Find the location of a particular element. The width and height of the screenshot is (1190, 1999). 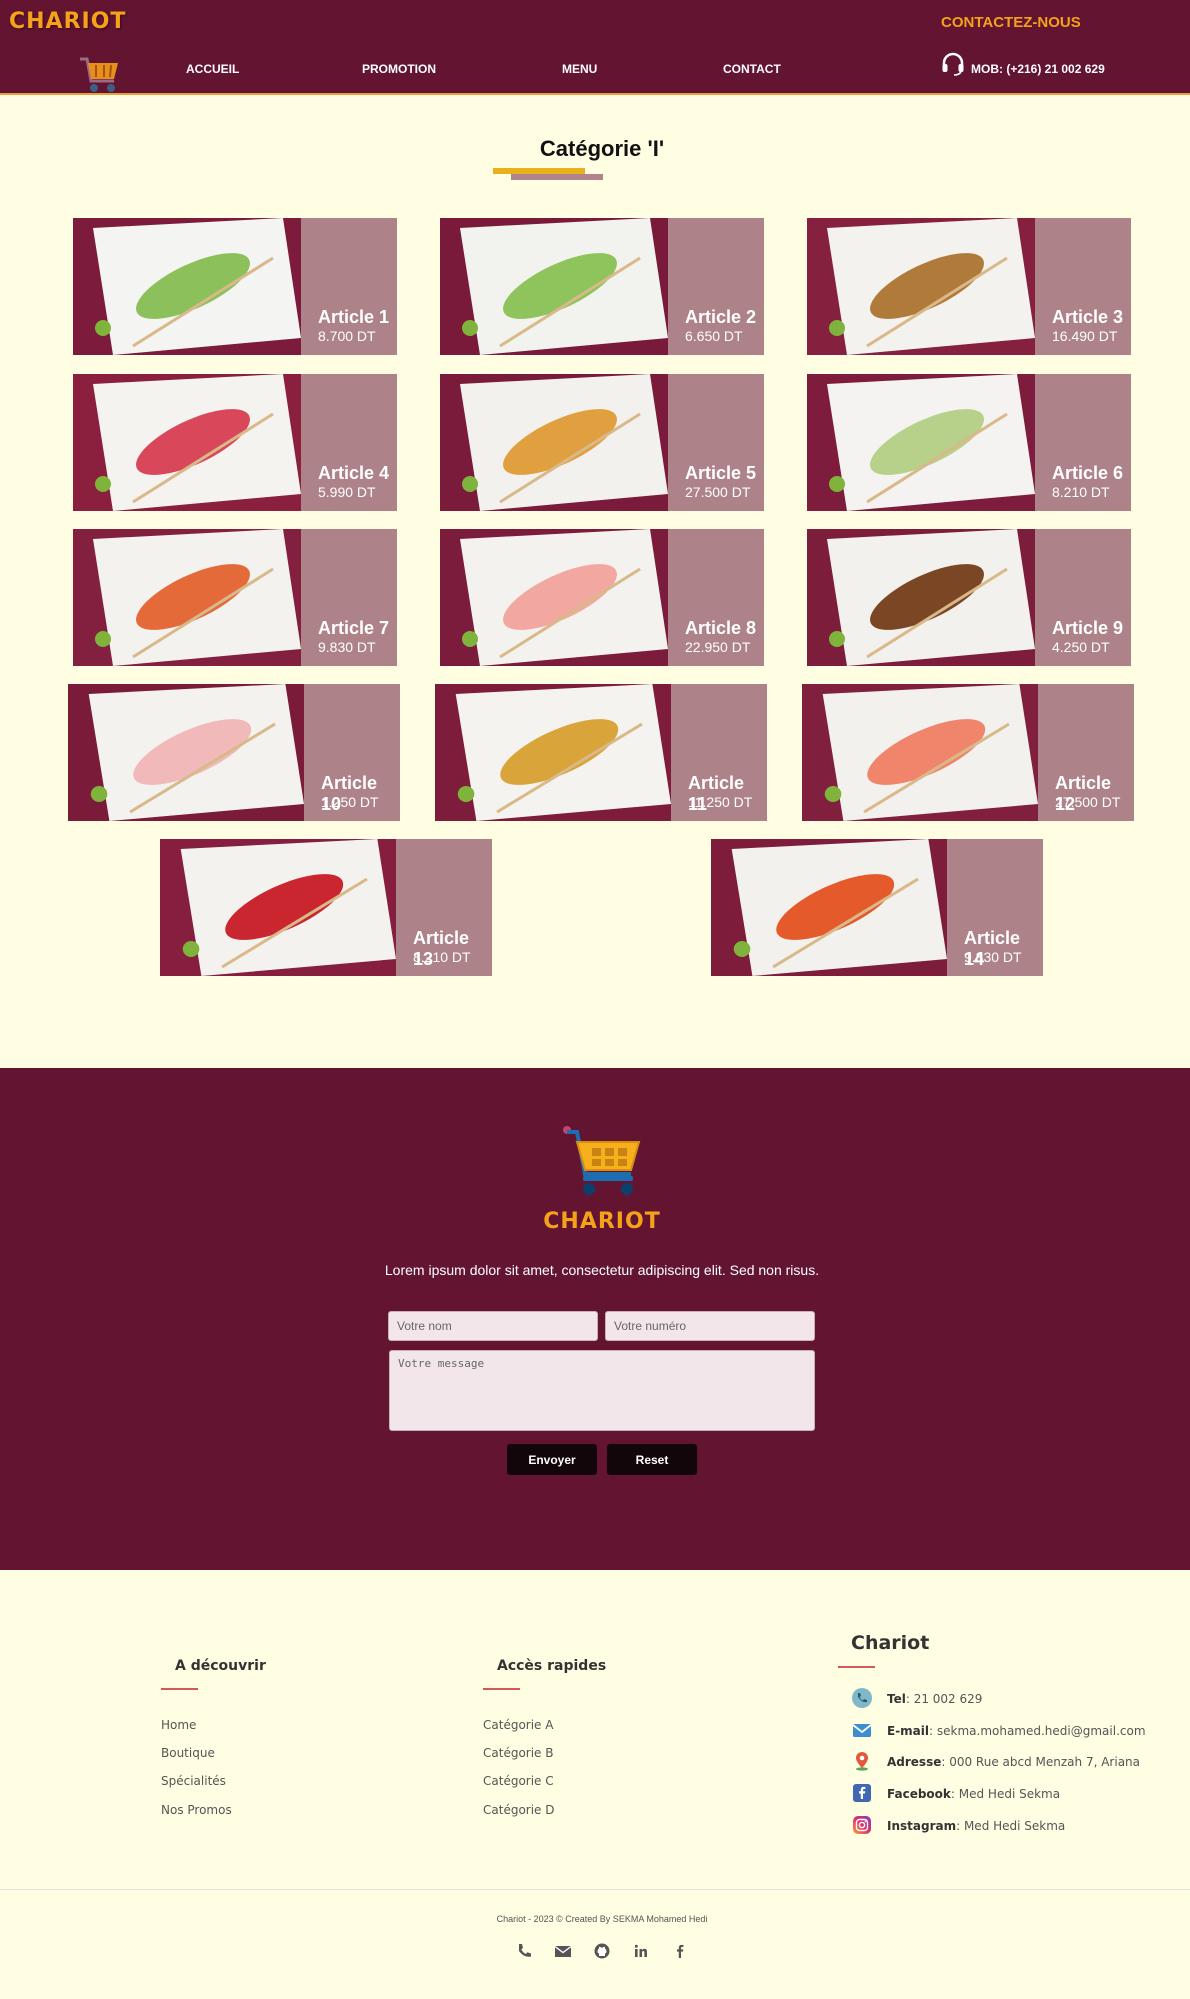

info-tel: Tel: 21 002 629 is located at coordinates (935, 1699).